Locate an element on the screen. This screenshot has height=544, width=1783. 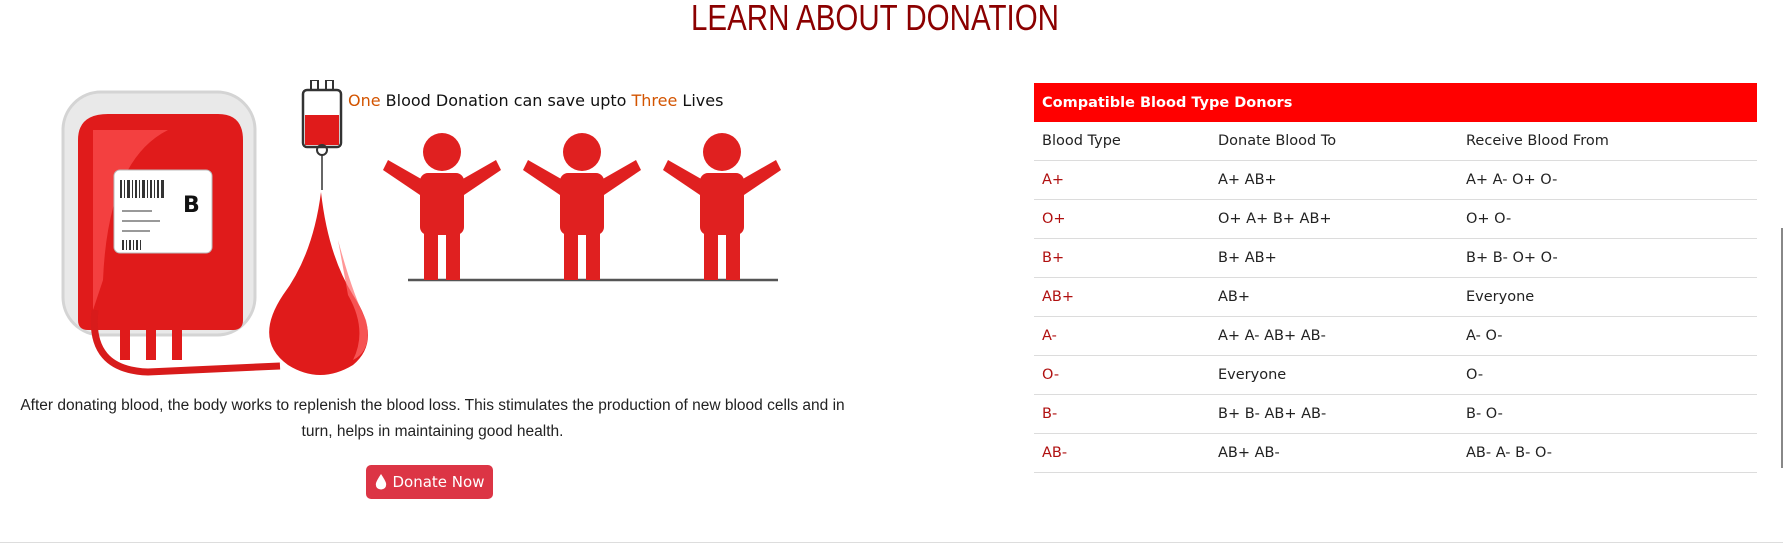
section-divider is located at coordinates (891, 542).